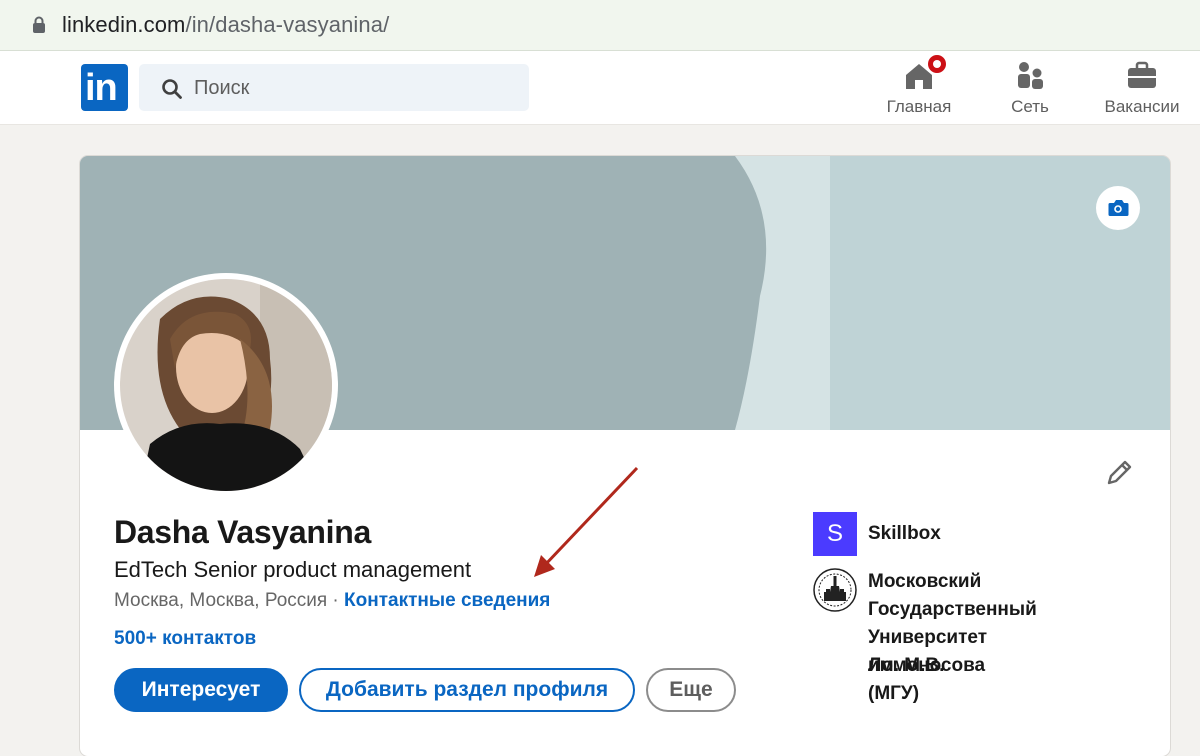 The width and height of the screenshot is (1200, 756). I want to click on profile-photo, so click(226, 385).